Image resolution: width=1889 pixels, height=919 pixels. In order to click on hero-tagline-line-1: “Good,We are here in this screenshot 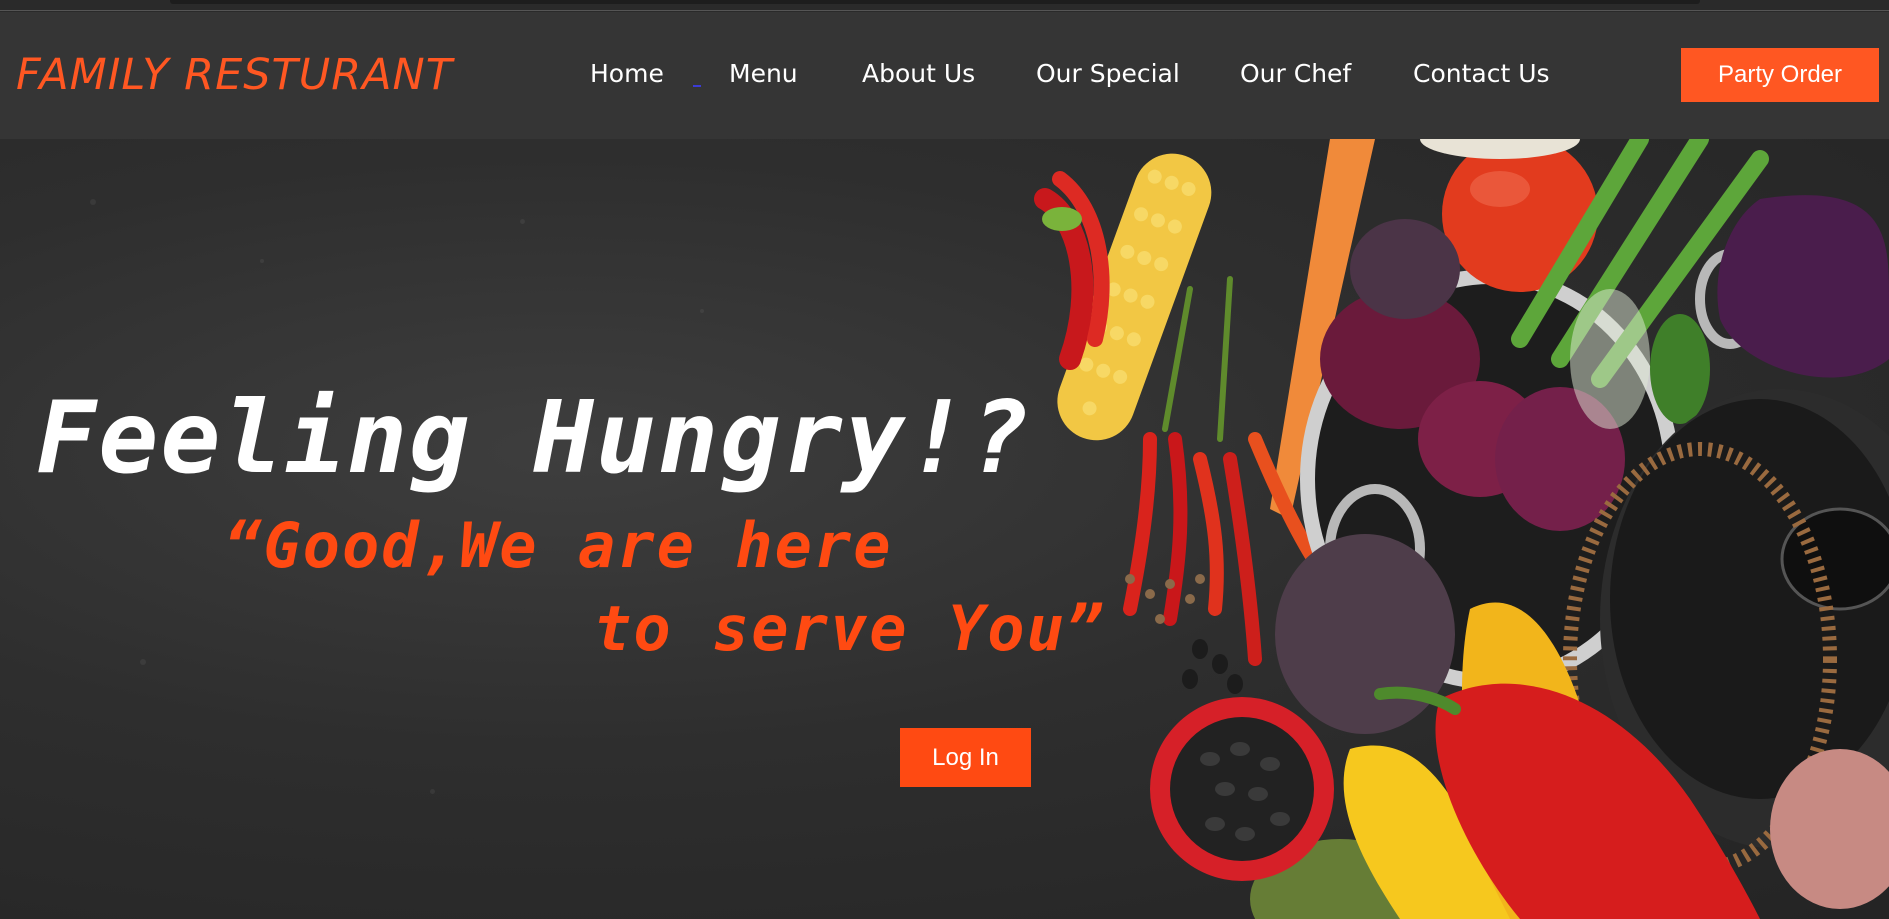, I will do `click(558, 545)`.